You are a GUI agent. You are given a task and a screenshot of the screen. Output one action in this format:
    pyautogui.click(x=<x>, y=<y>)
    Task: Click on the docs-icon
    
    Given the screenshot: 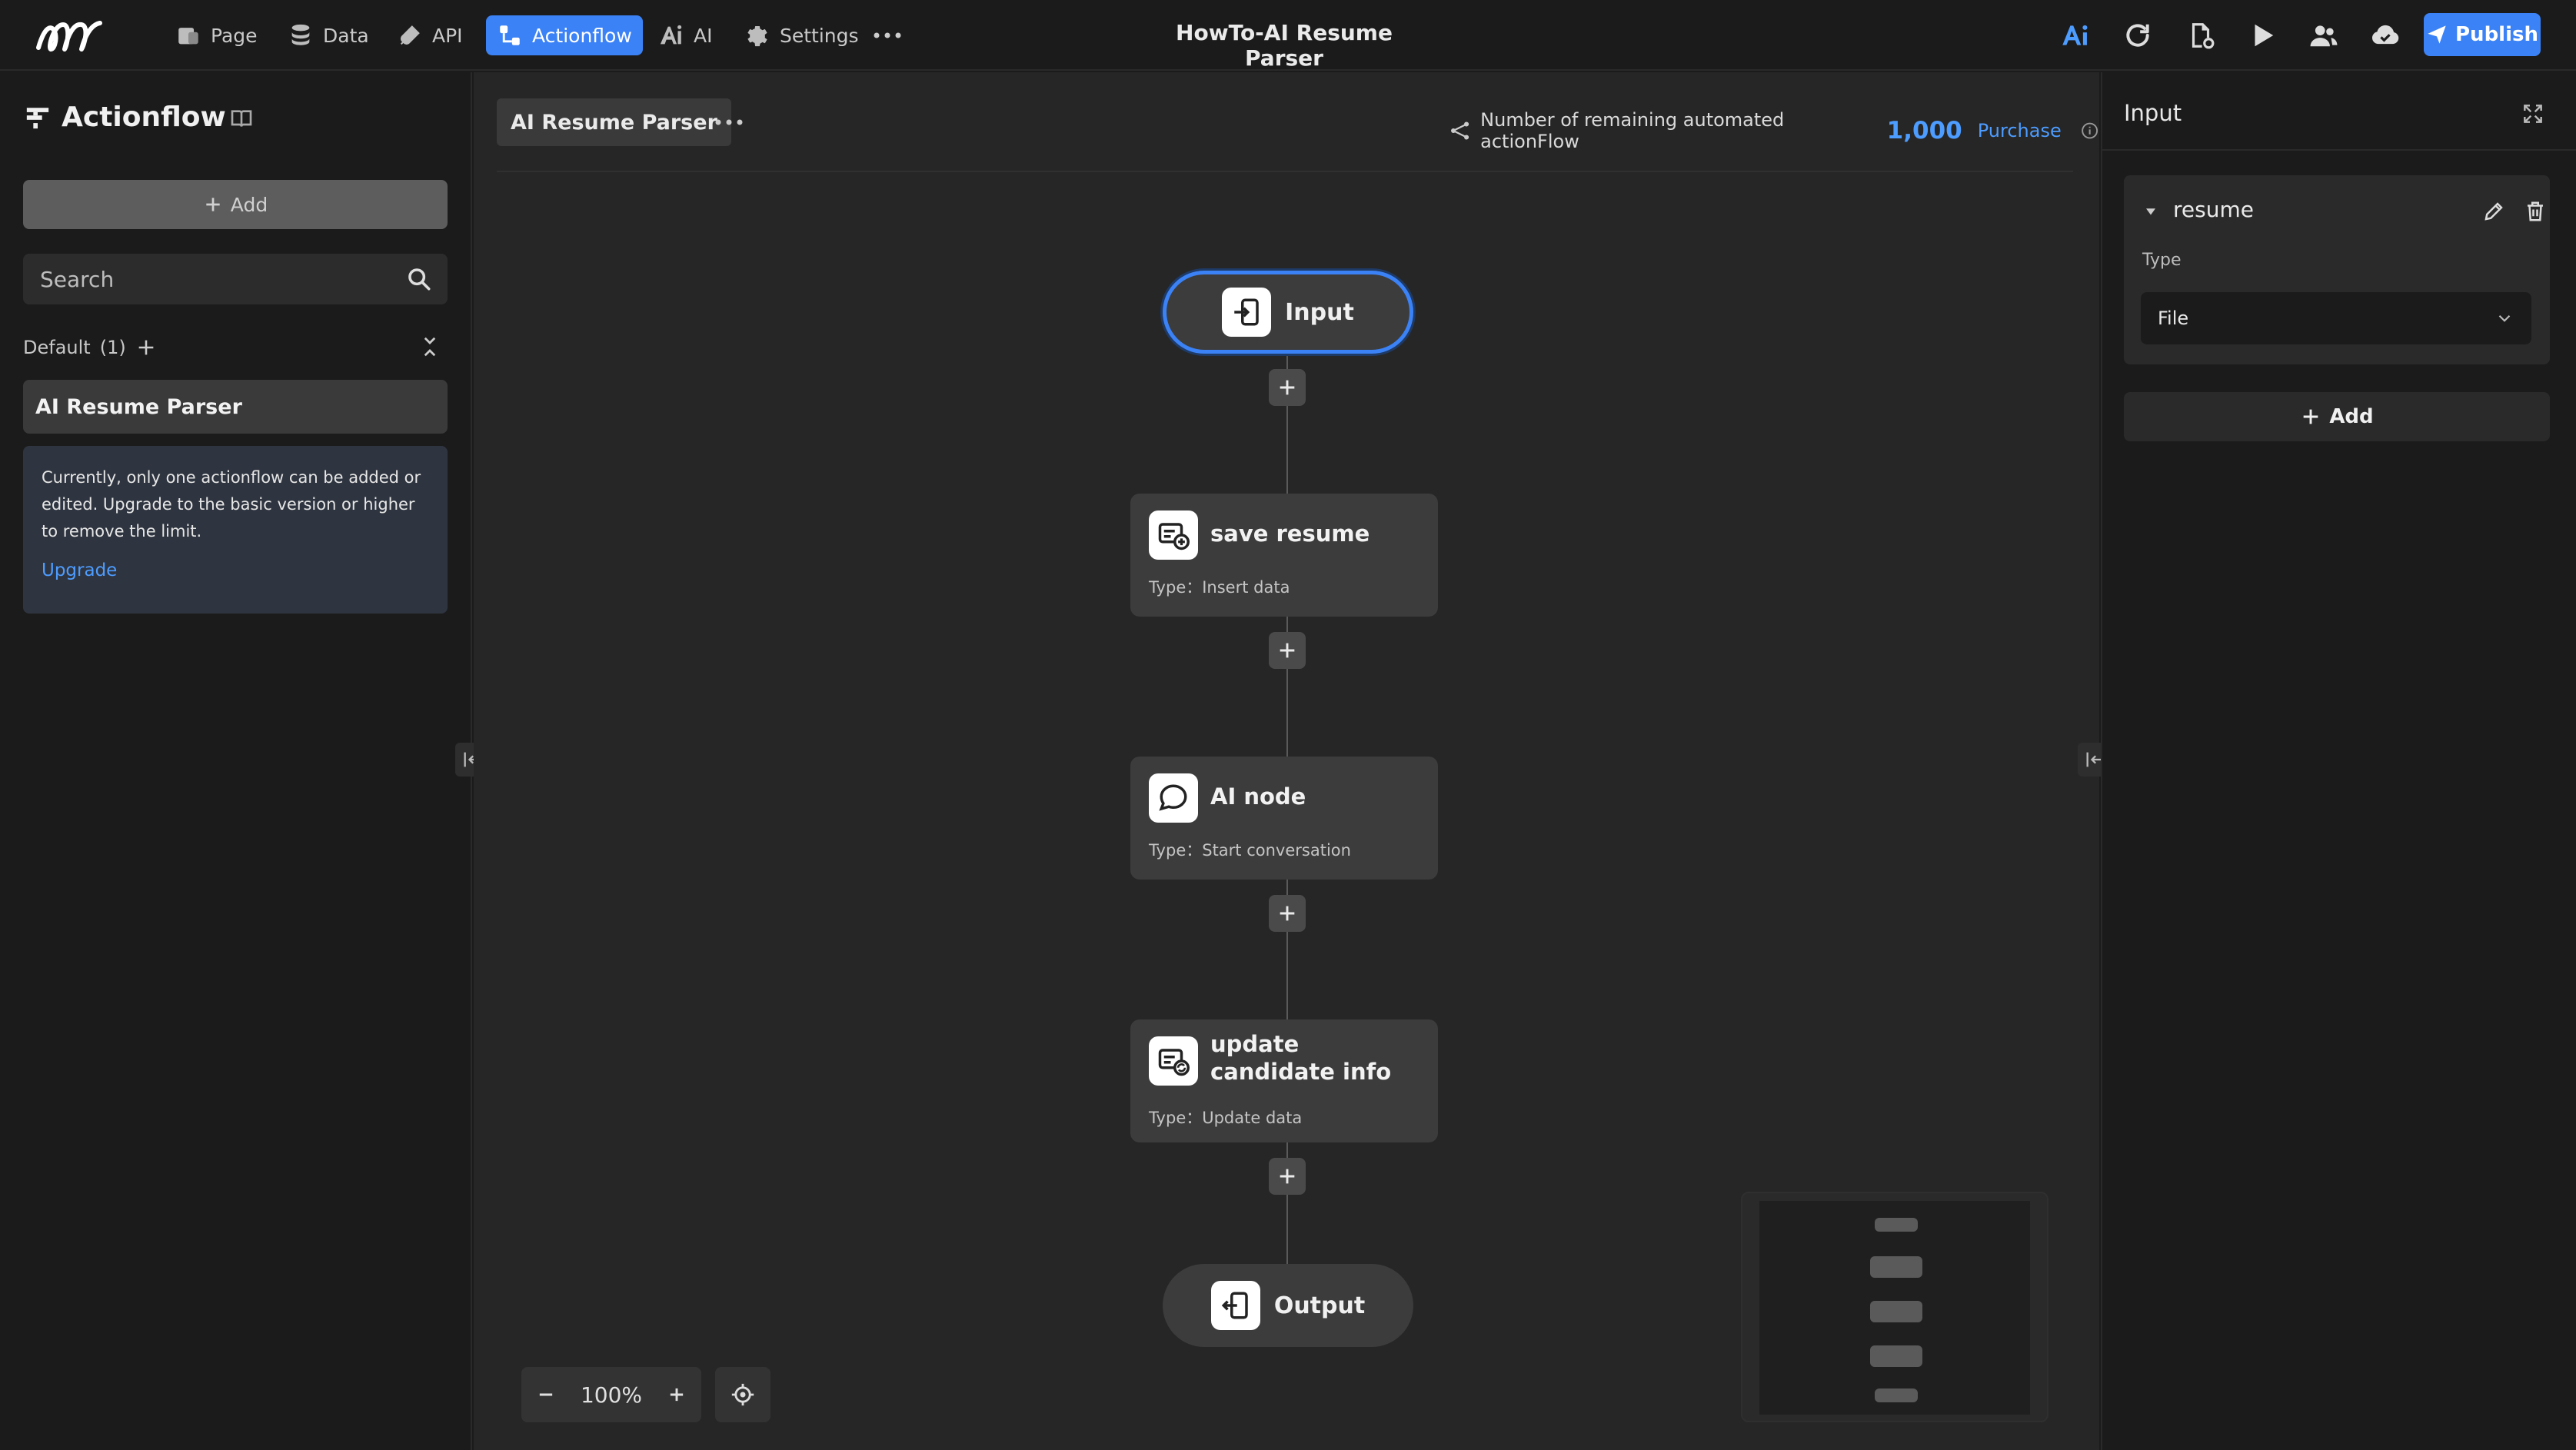 What is the action you would take?
    pyautogui.click(x=241, y=118)
    